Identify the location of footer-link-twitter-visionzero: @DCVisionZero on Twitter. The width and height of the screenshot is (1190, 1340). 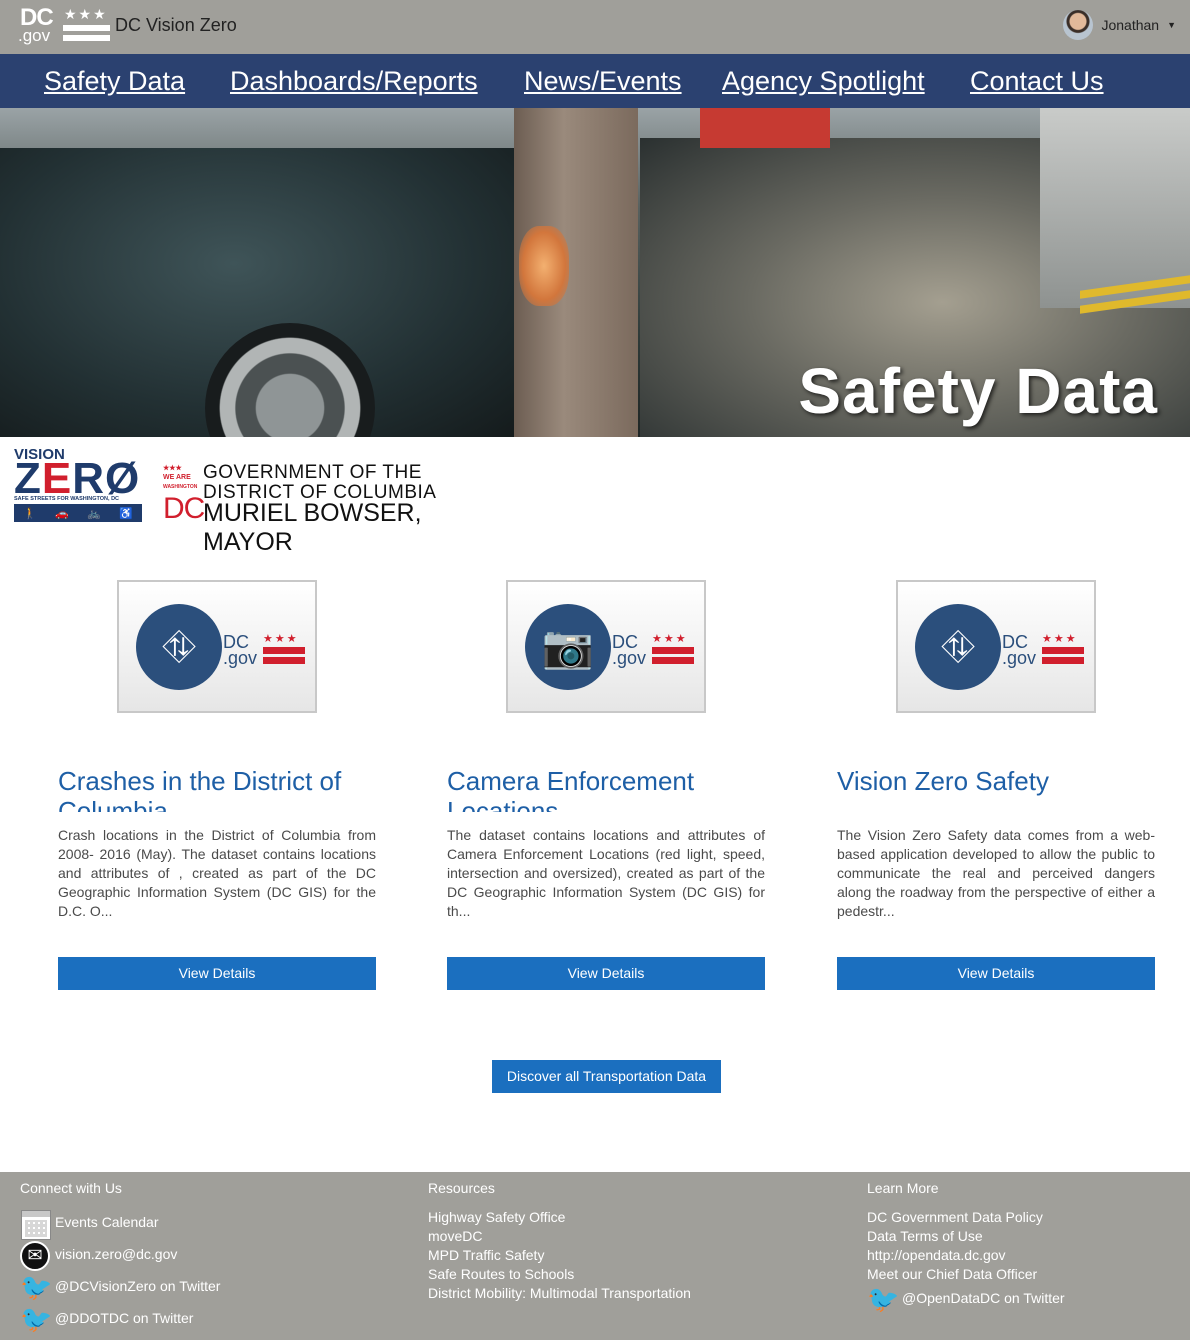
(137, 1286).